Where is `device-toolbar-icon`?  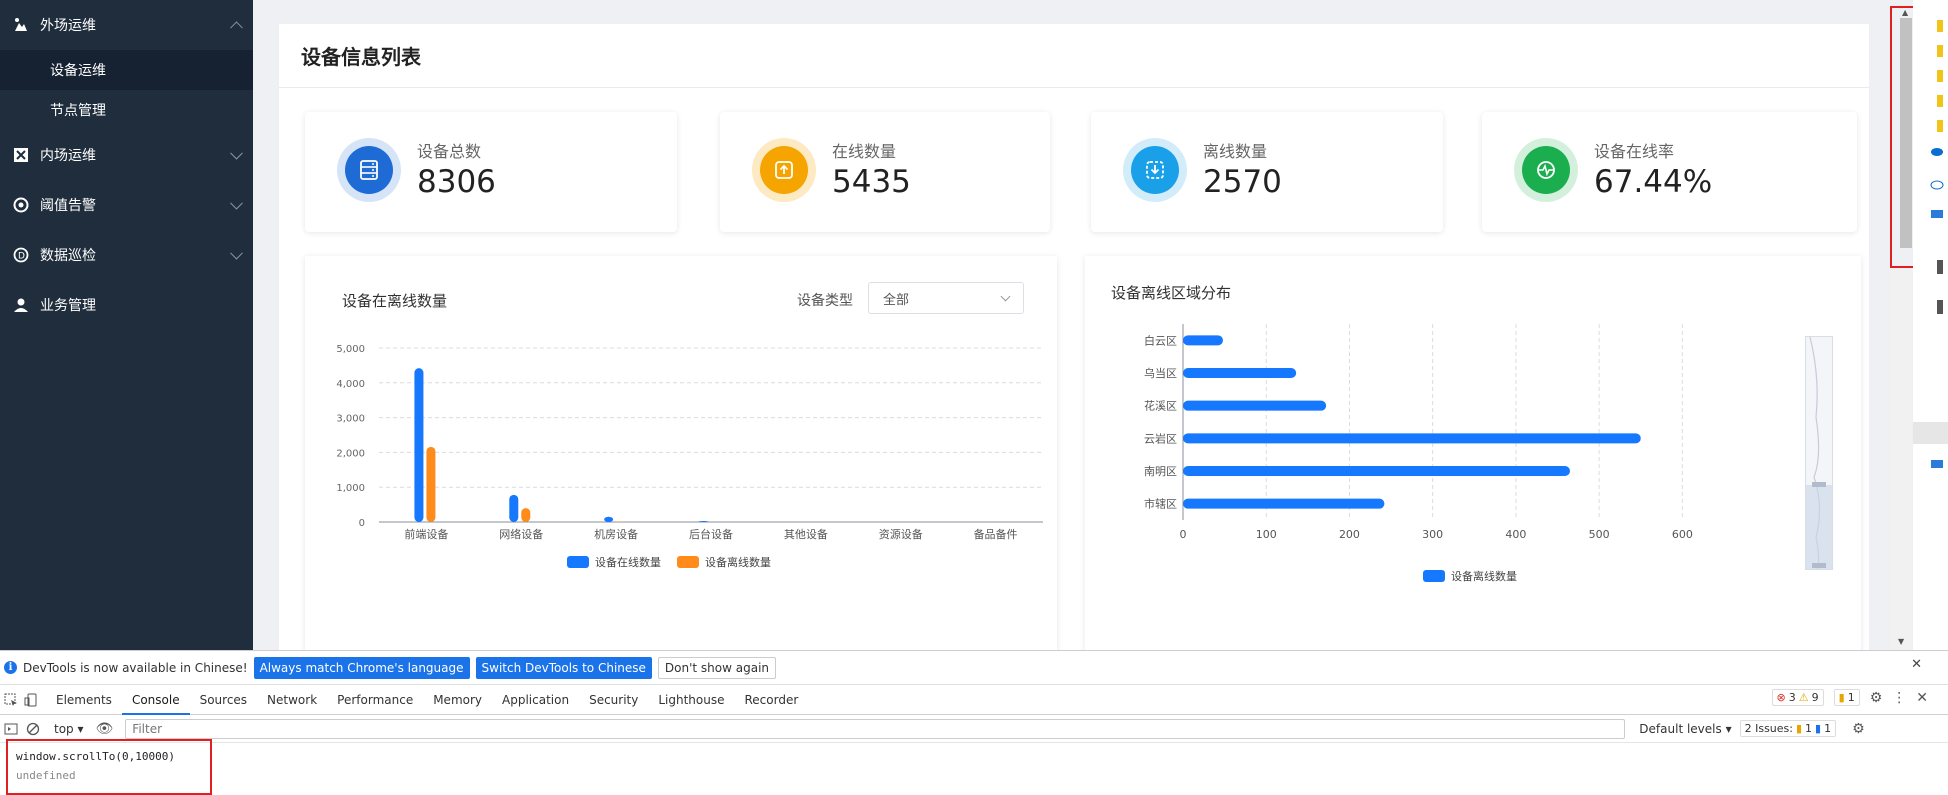
device-toolbar-icon is located at coordinates (31, 700).